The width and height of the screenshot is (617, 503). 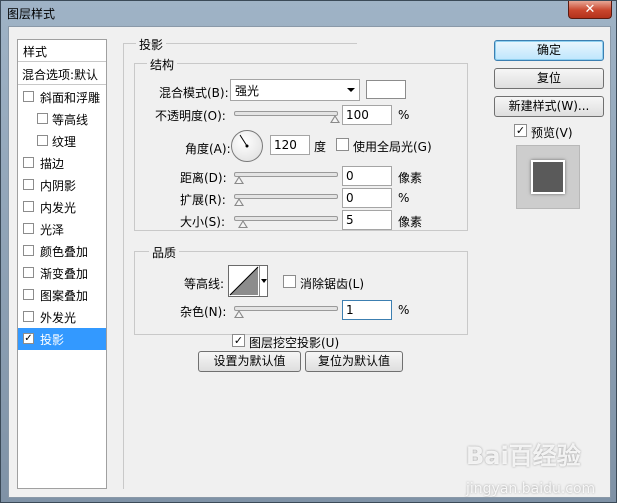 I want to click on drop-shadow-title: 投影, so click(x=151, y=44).